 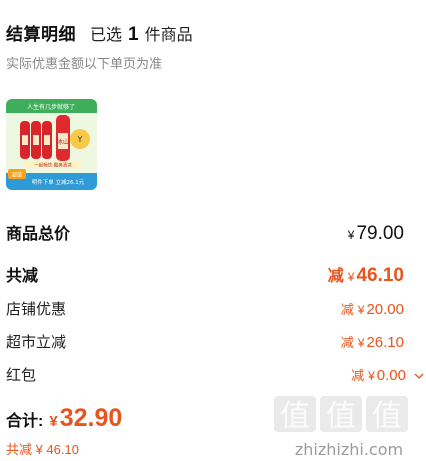 I want to click on product-badge-text: 一起畅饮 酷爽清凉, so click(x=53, y=165).